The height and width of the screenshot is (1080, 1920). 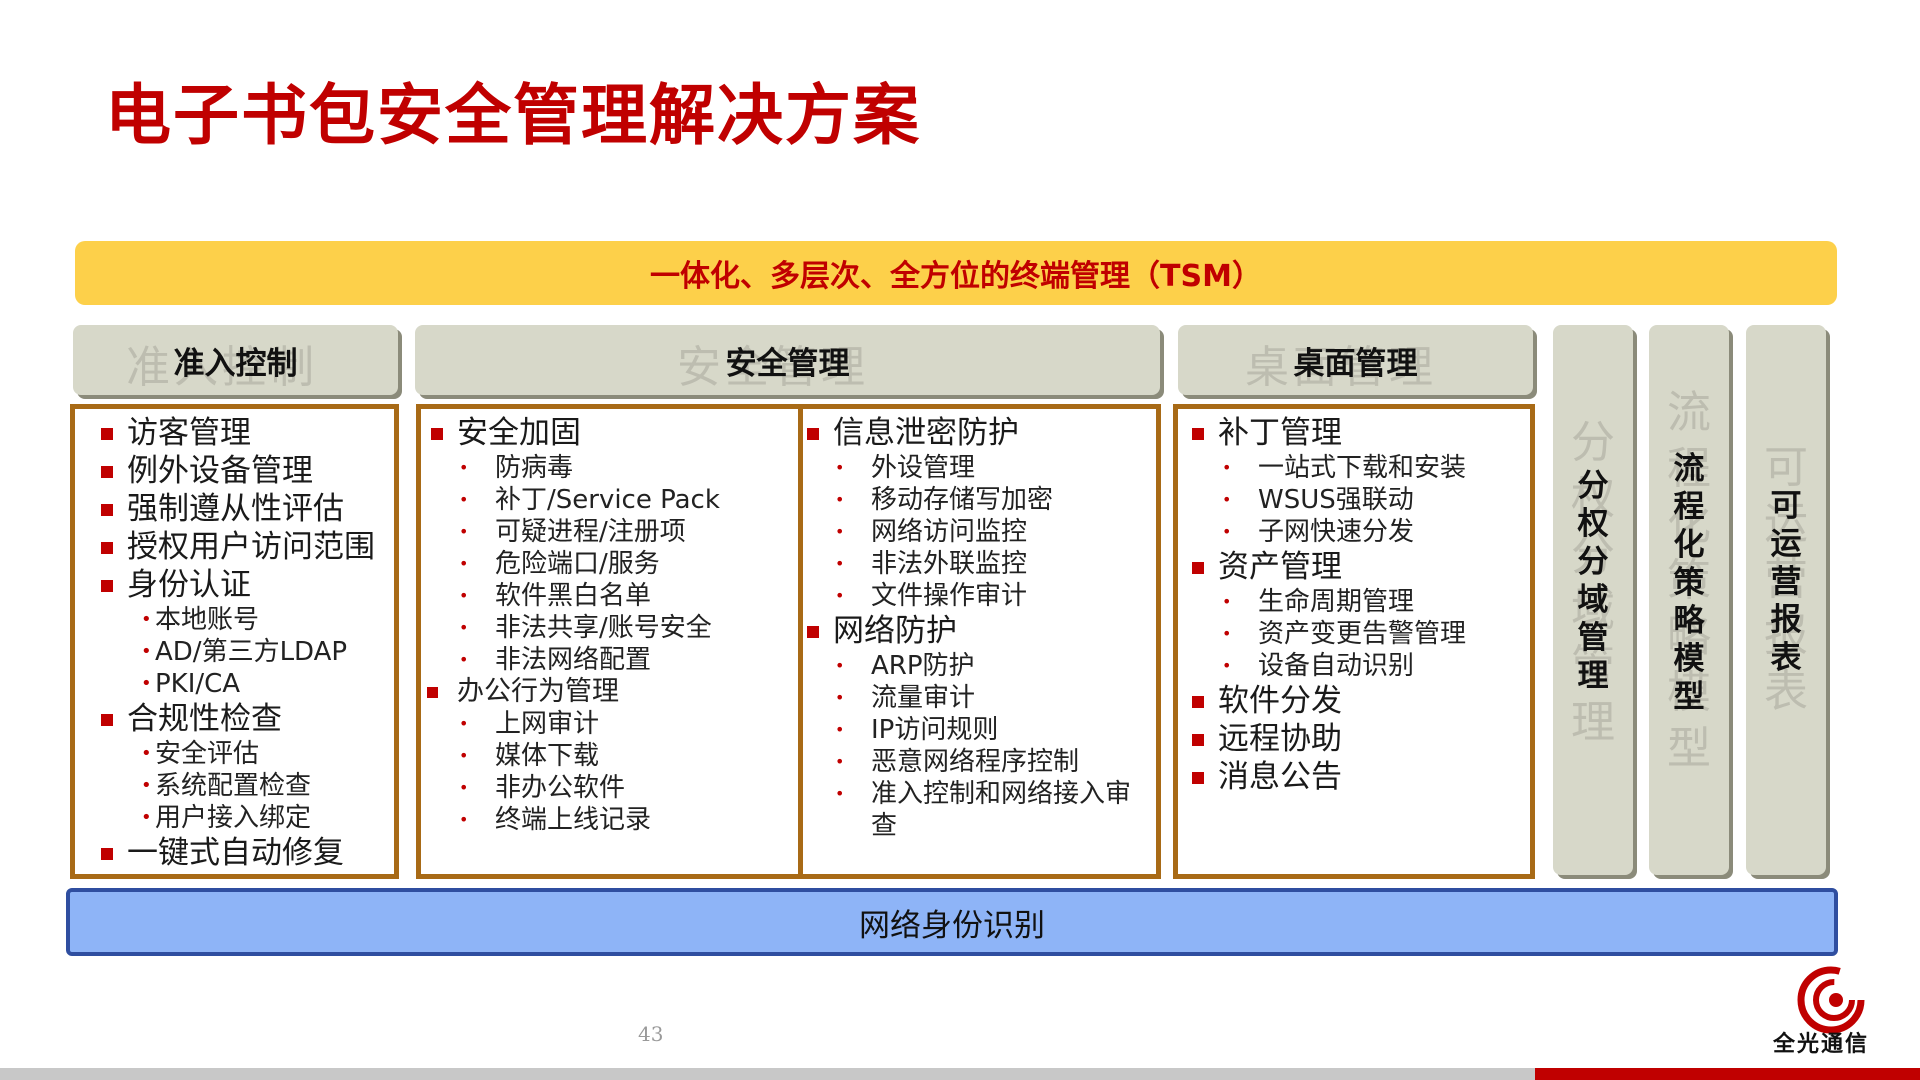 What do you see at coordinates (1689, 659) in the screenshot?
I see `label-char: 模` at bounding box center [1689, 659].